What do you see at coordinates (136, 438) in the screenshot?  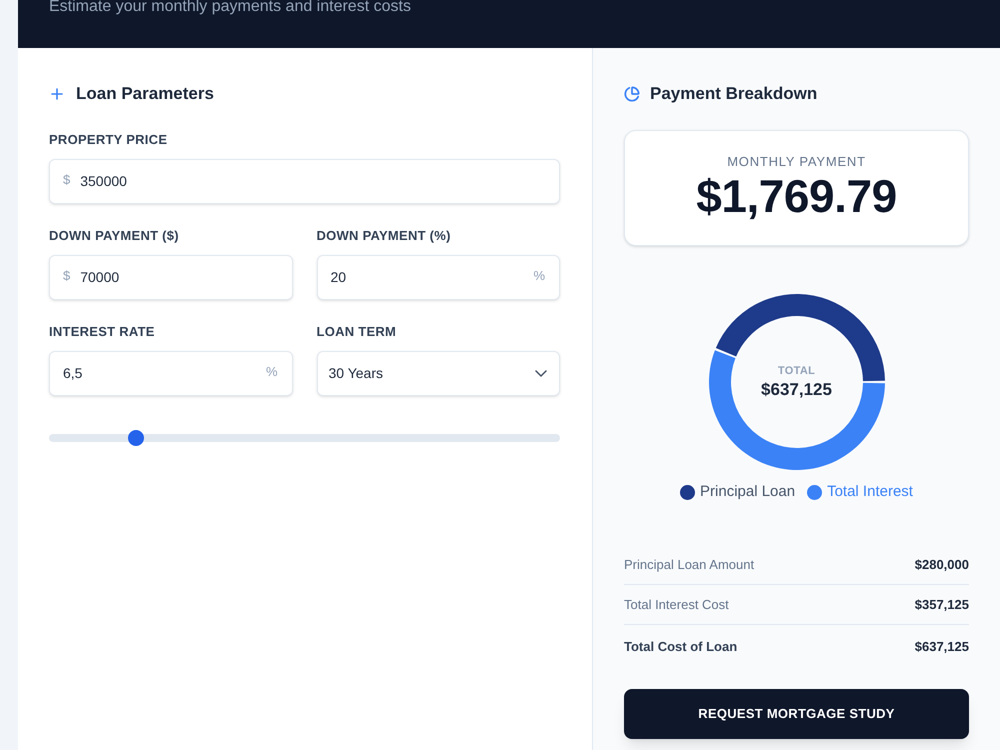 I see `slider-thumb` at bounding box center [136, 438].